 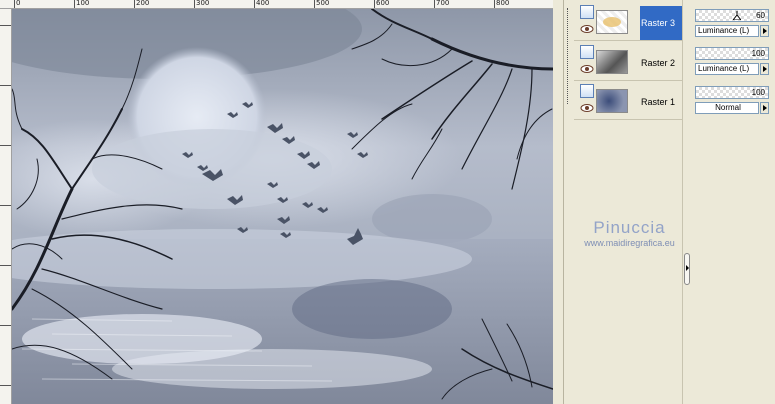 I want to click on ruler-label: 300, so click(x=203, y=3).